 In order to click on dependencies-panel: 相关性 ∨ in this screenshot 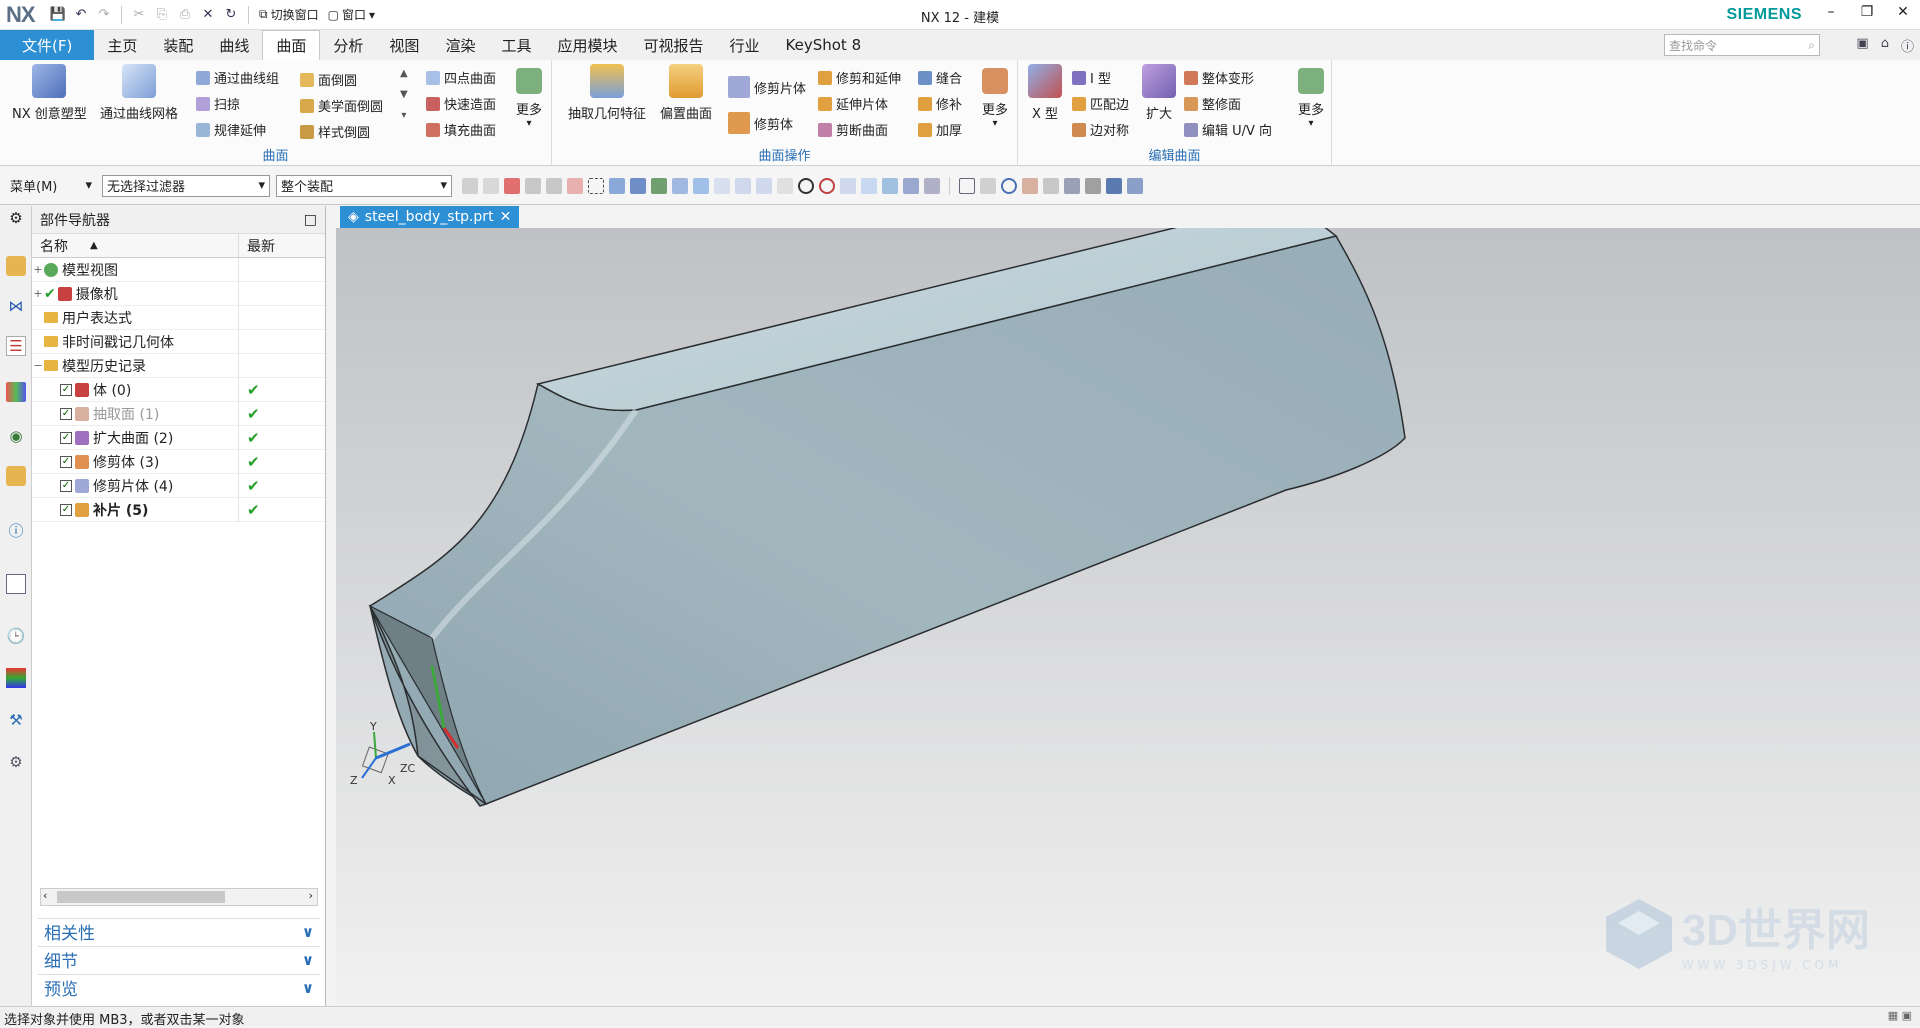, I will do `click(179, 931)`.